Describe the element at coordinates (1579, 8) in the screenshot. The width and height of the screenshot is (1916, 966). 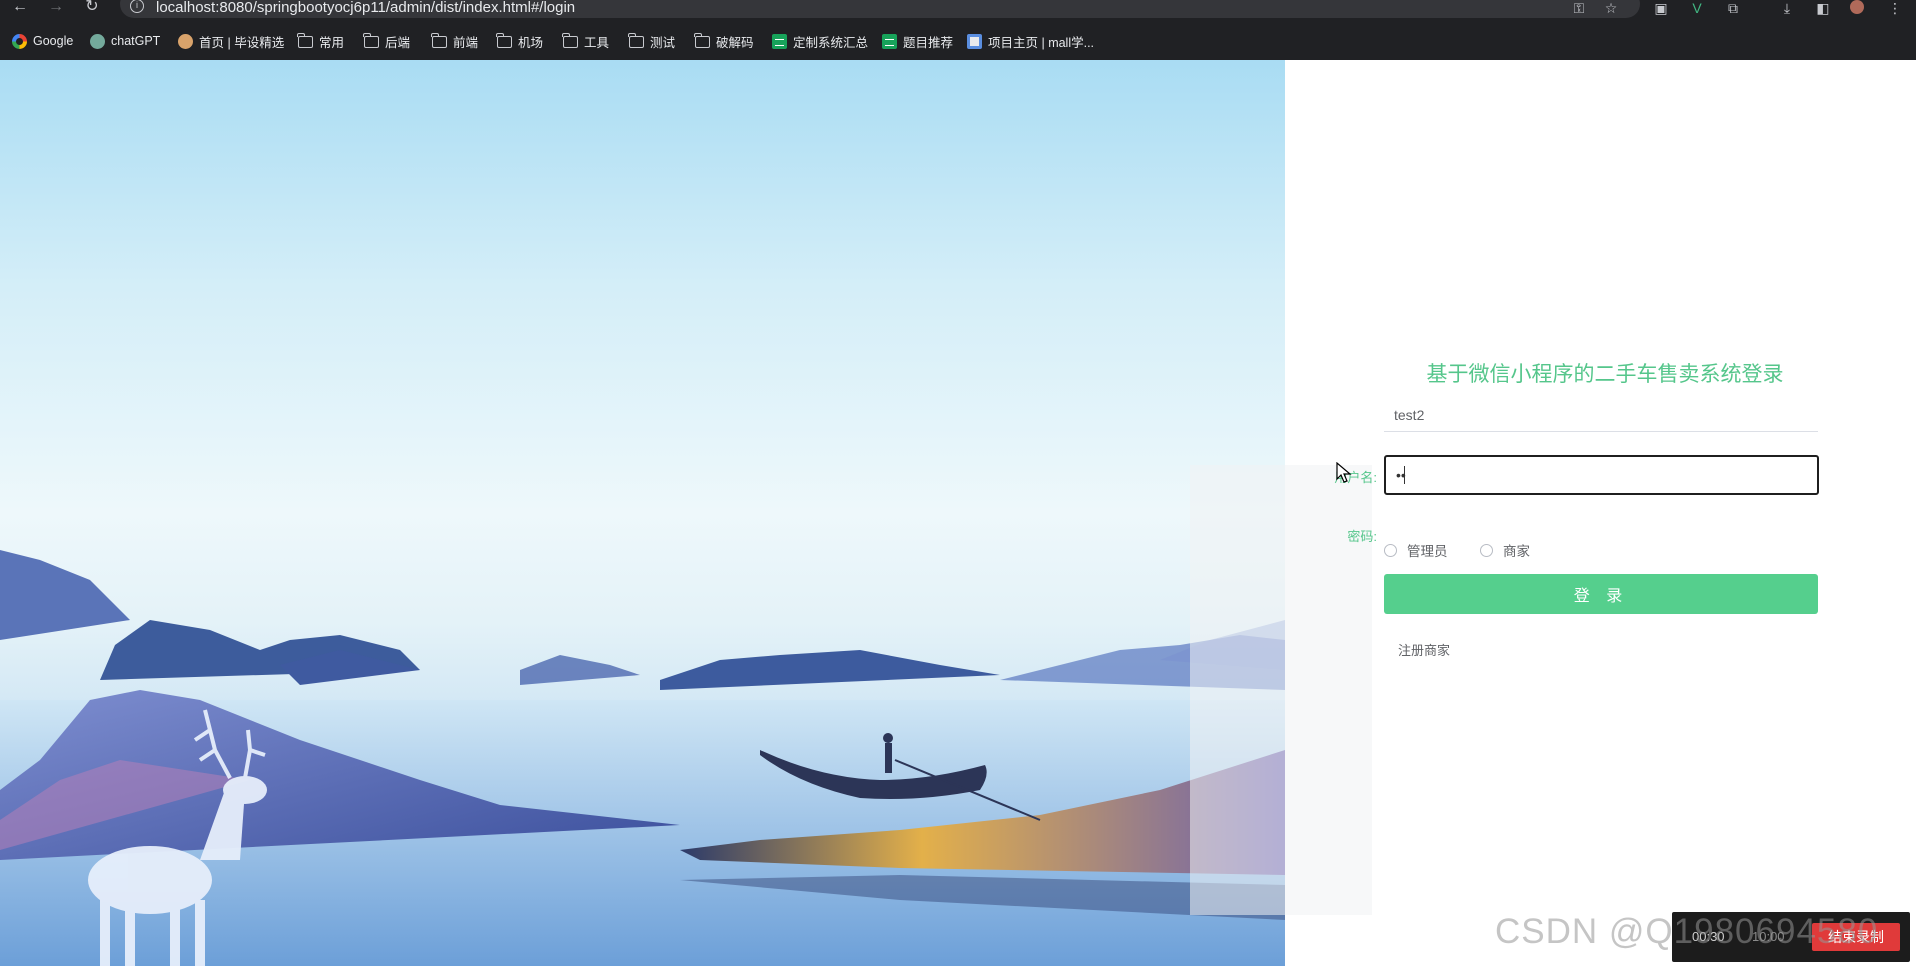
I see `password-key-icon: ⚿` at that location.